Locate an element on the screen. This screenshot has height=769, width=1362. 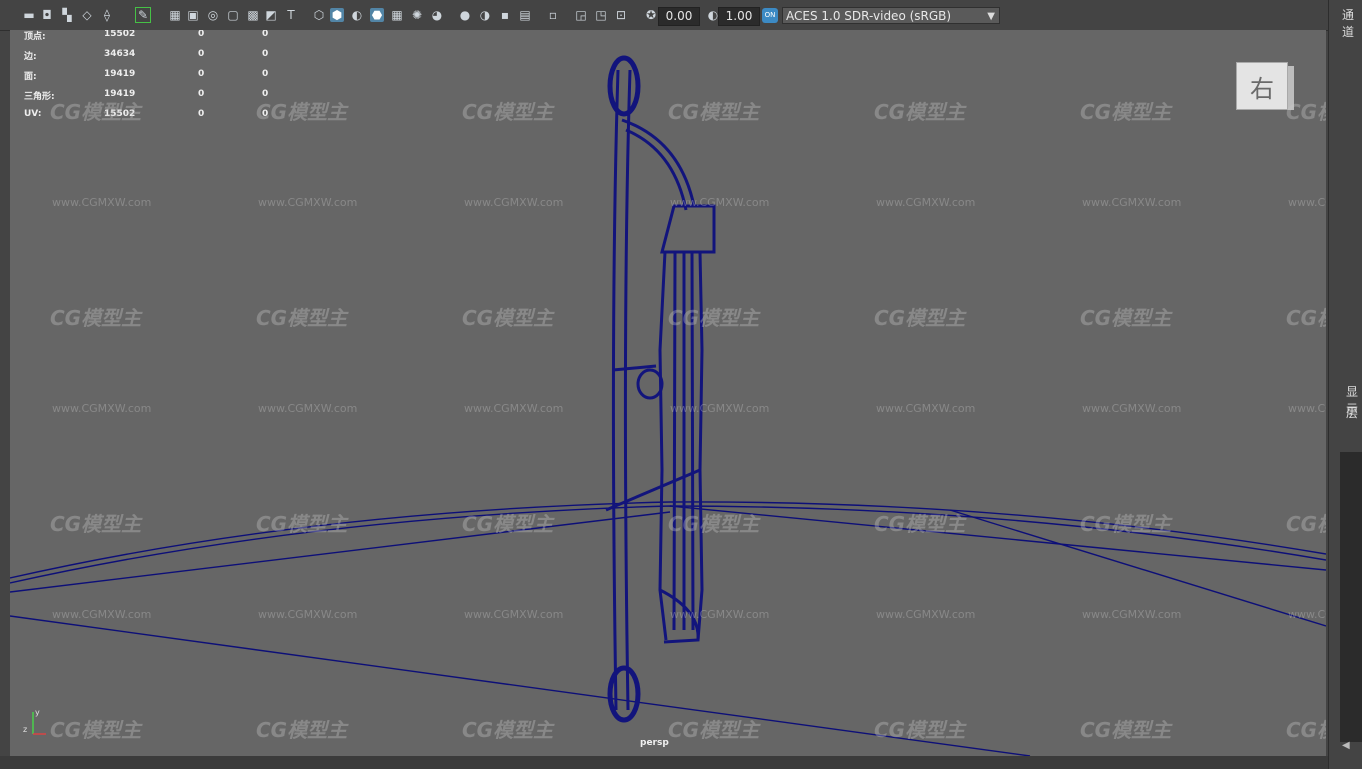
grid-icon: ▦ is located at coordinates (175, 15).